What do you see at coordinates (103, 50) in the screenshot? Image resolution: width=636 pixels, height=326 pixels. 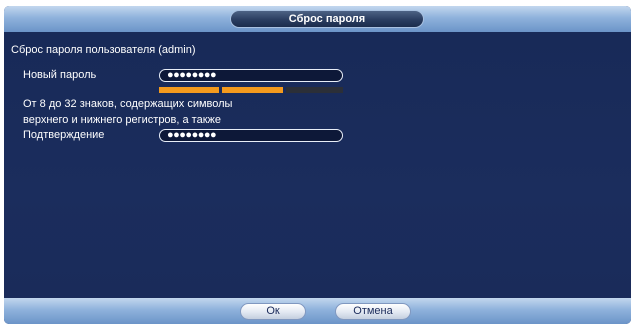 I see `user-reset-label: Сброс пароля пользователя (admin)` at bounding box center [103, 50].